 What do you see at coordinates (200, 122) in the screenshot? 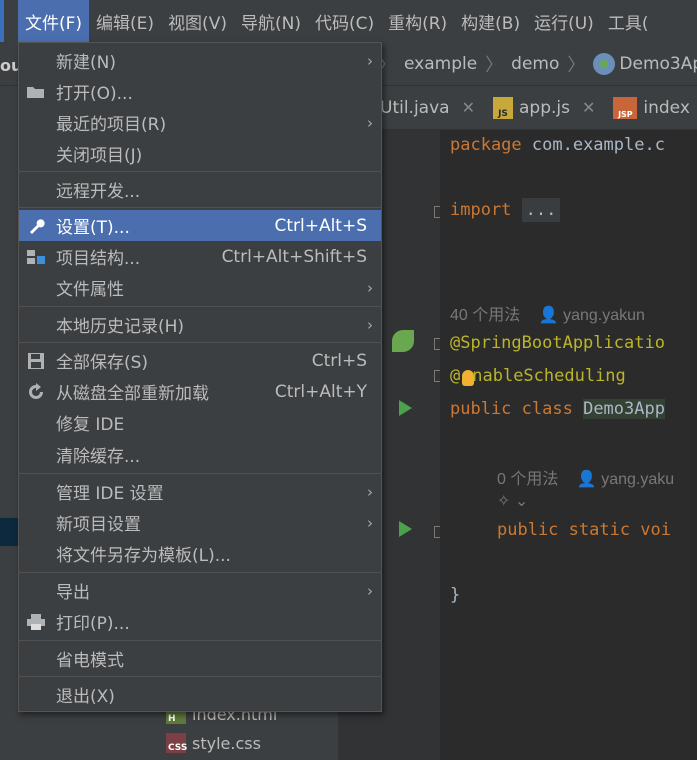
I see `menu-item-recent-projects: 最近的项目(R) ›` at bounding box center [200, 122].